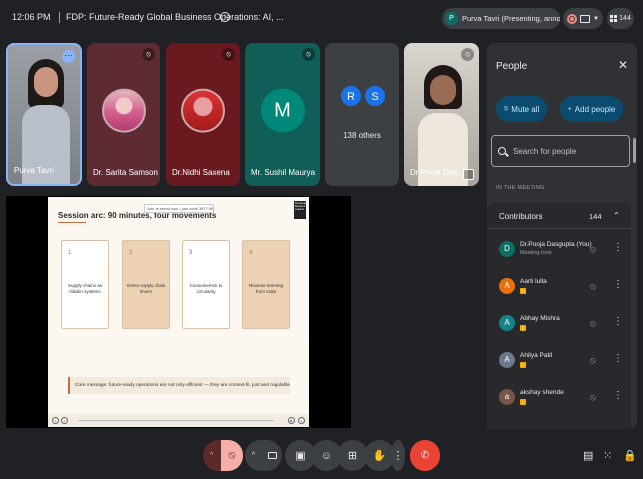 This screenshot has height=479, width=643. Describe the element at coordinates (443, 125) in the screenshot. I see `participant-video` at that location.